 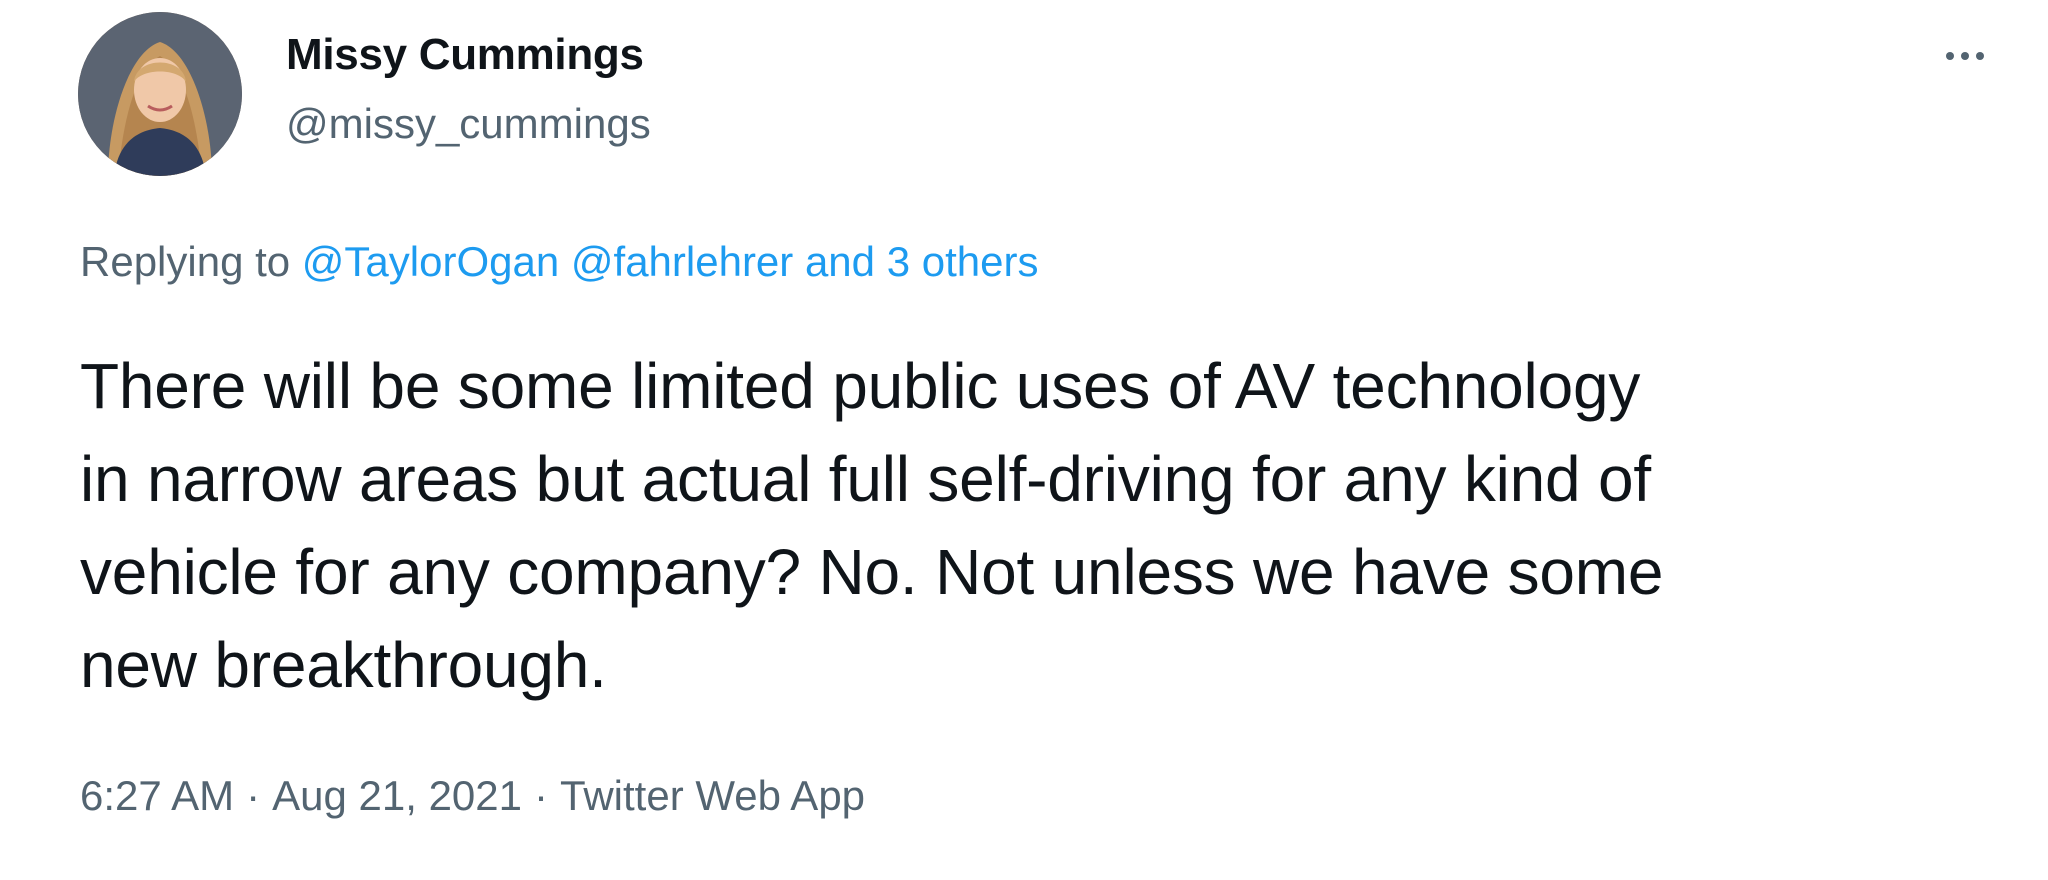 I want to click on tweet-text-line: new breakthrough., so click(x=343, y=665).